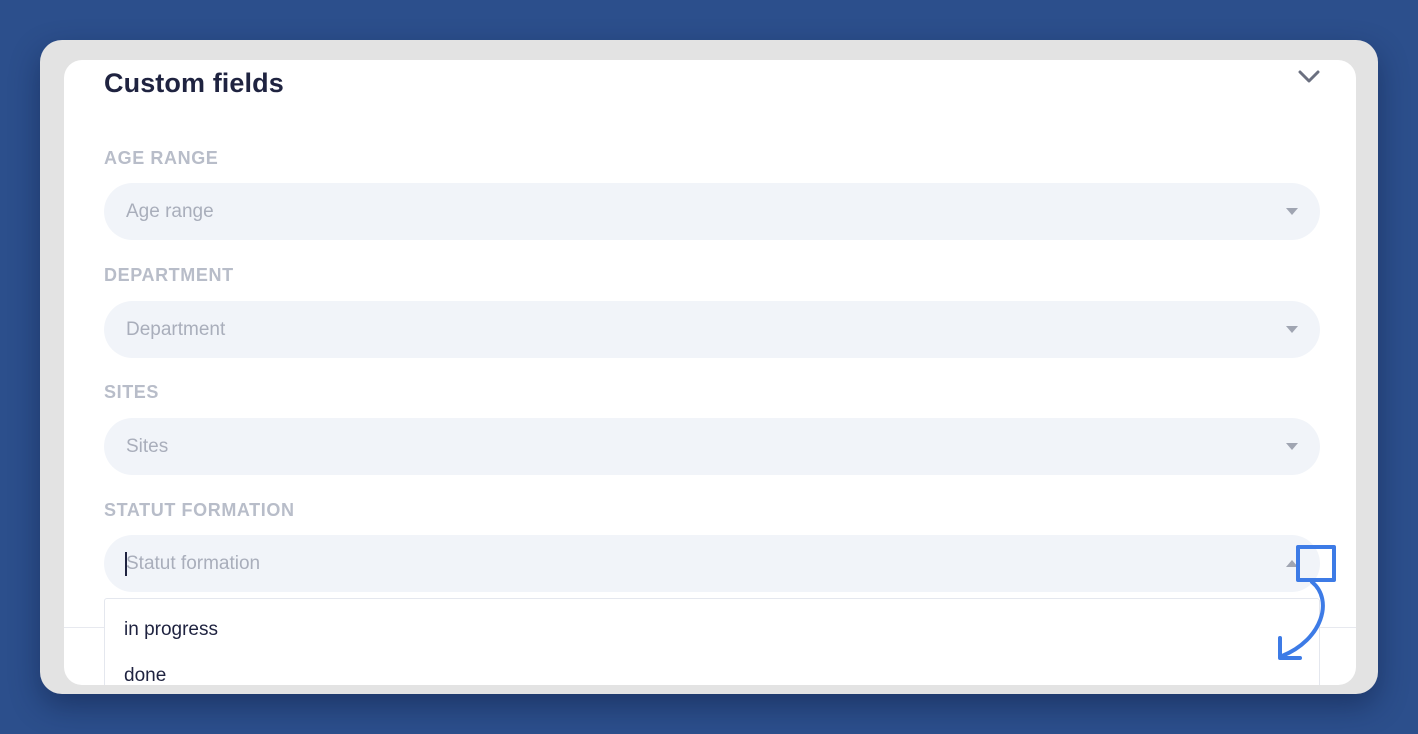 The width and height of the screenshot is (1418, 734). I want to click on sites-label: SITES, so click(132, 392).